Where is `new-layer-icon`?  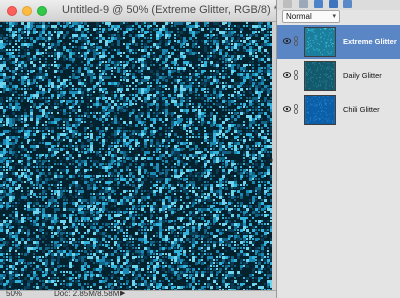
new-layer-icon is located at coordinates (287, 4).